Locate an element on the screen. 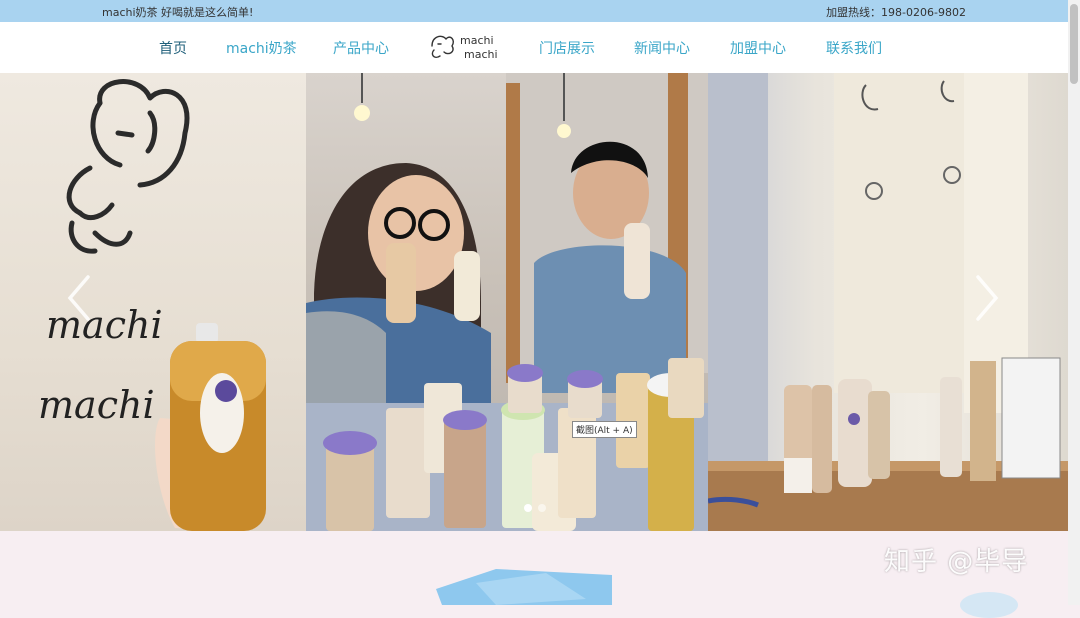  carousel-indicators is located at coordinates (535, 508).